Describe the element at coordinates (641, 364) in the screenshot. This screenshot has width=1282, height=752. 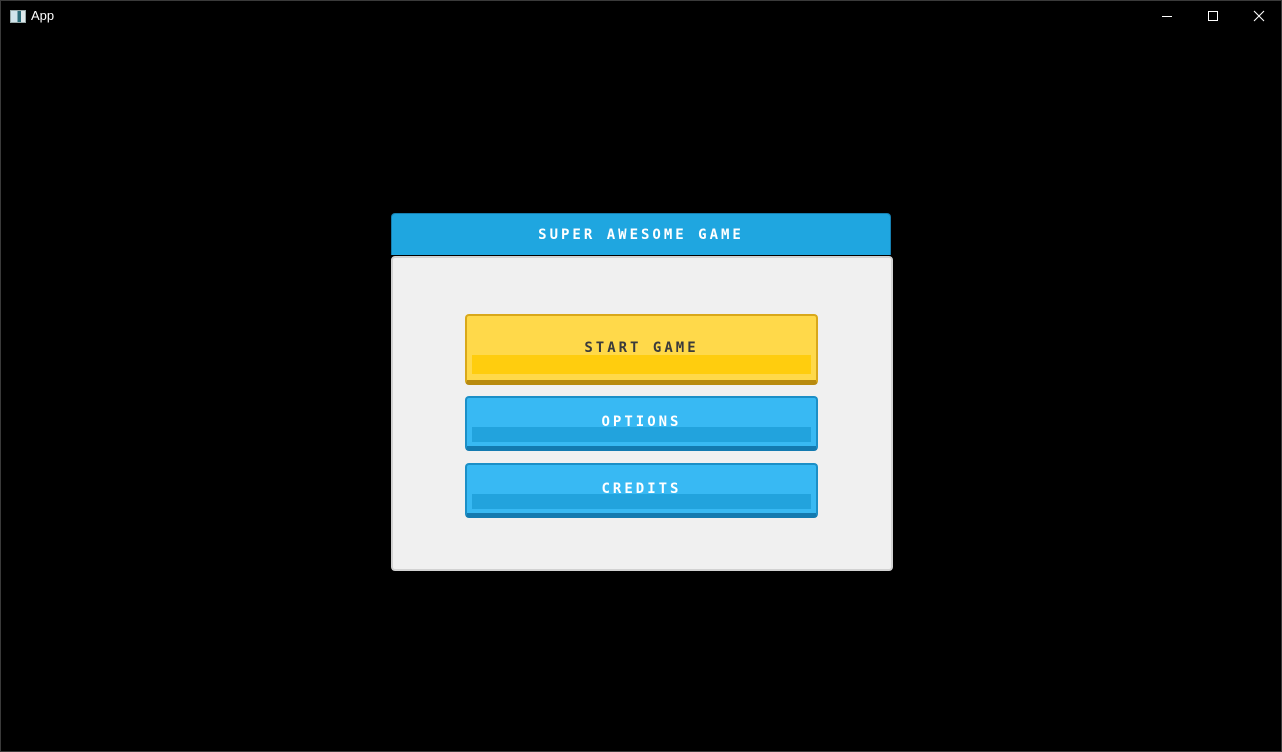
I see `button-shade` at that location.